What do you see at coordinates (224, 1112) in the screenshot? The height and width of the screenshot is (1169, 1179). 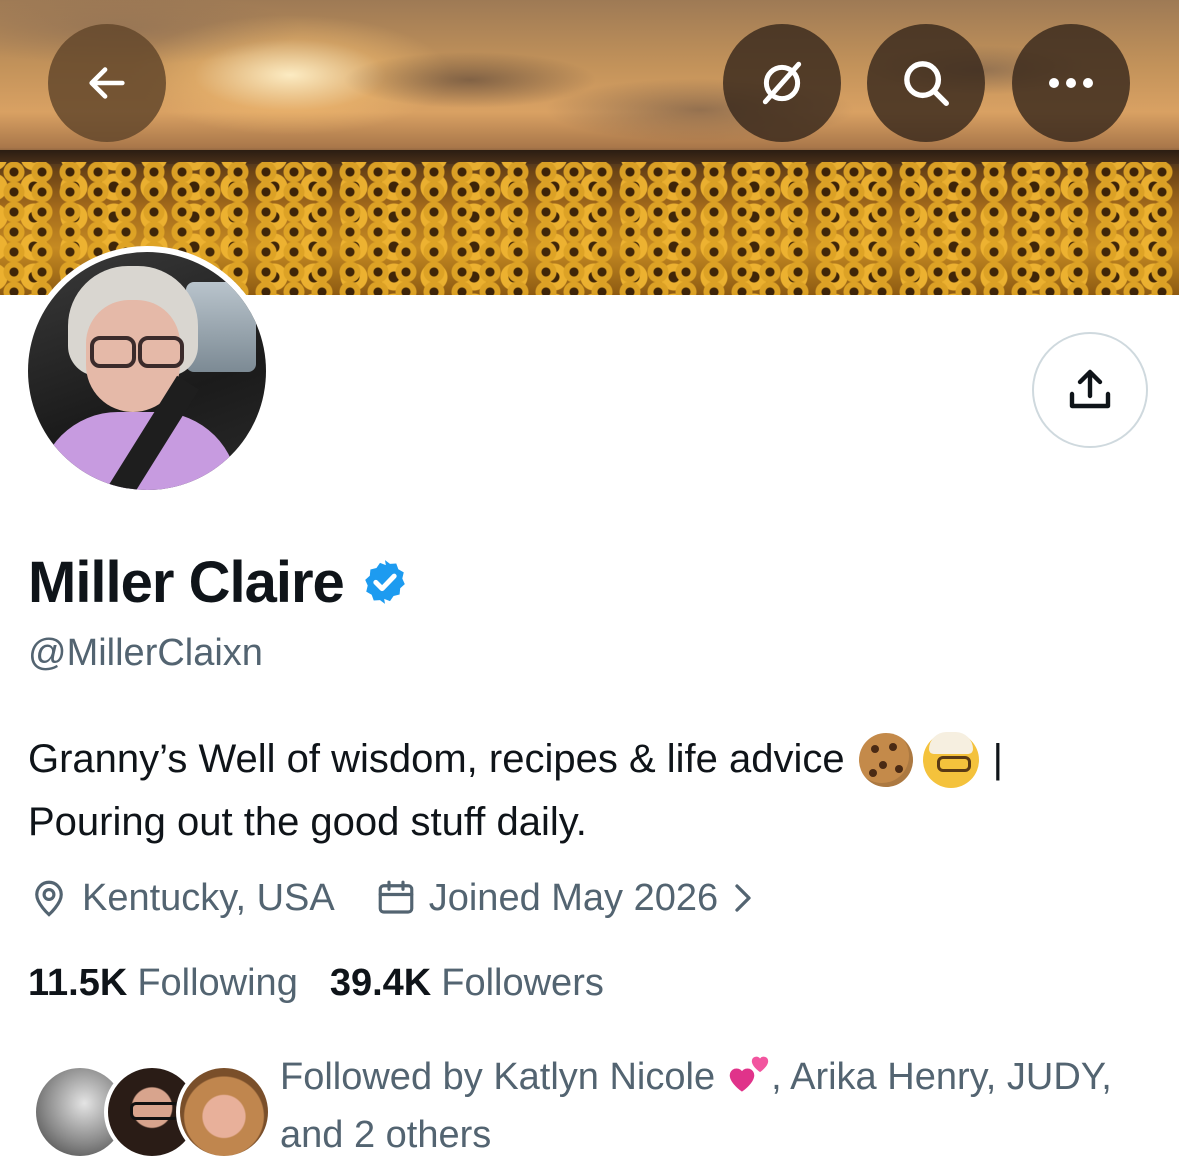 I see `follower-avatar` at bounding box center [224, 1112].